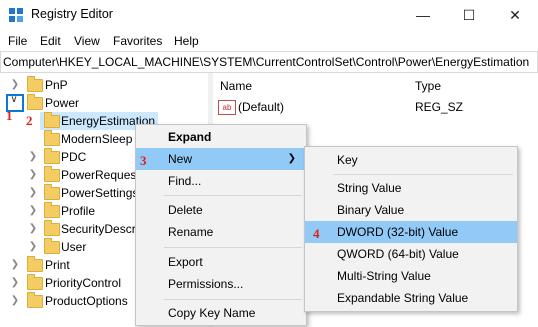 This screenshot has width=538, height=327. What do you see at coordinates (428, 86) in the screenshot?
I see `column-header-type: Type` at bounding box center [428, 86].